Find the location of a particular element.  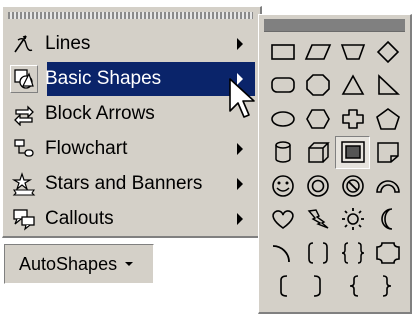

rectangle-shape-button is located at coordinates (282, 52).